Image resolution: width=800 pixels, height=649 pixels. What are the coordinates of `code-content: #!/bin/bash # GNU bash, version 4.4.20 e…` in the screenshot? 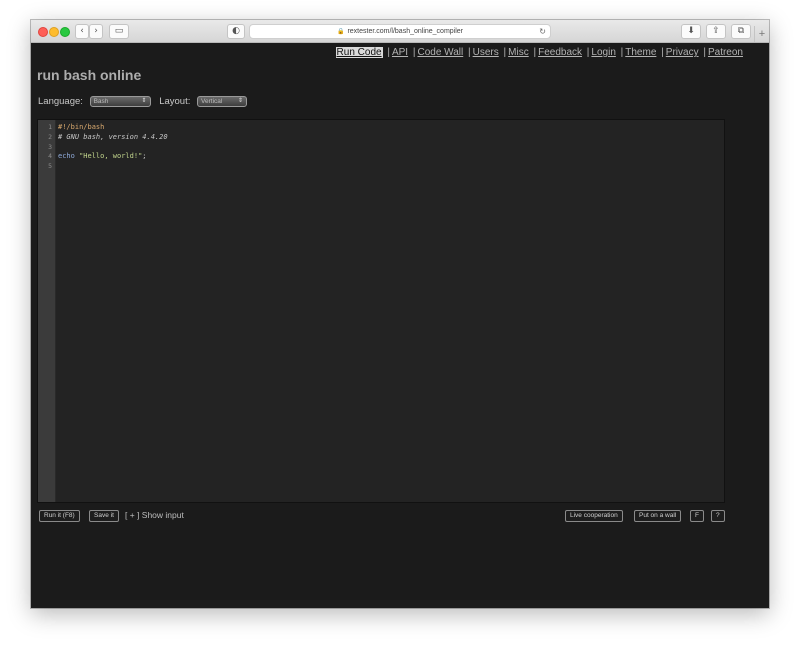 It's located at (113, 147).